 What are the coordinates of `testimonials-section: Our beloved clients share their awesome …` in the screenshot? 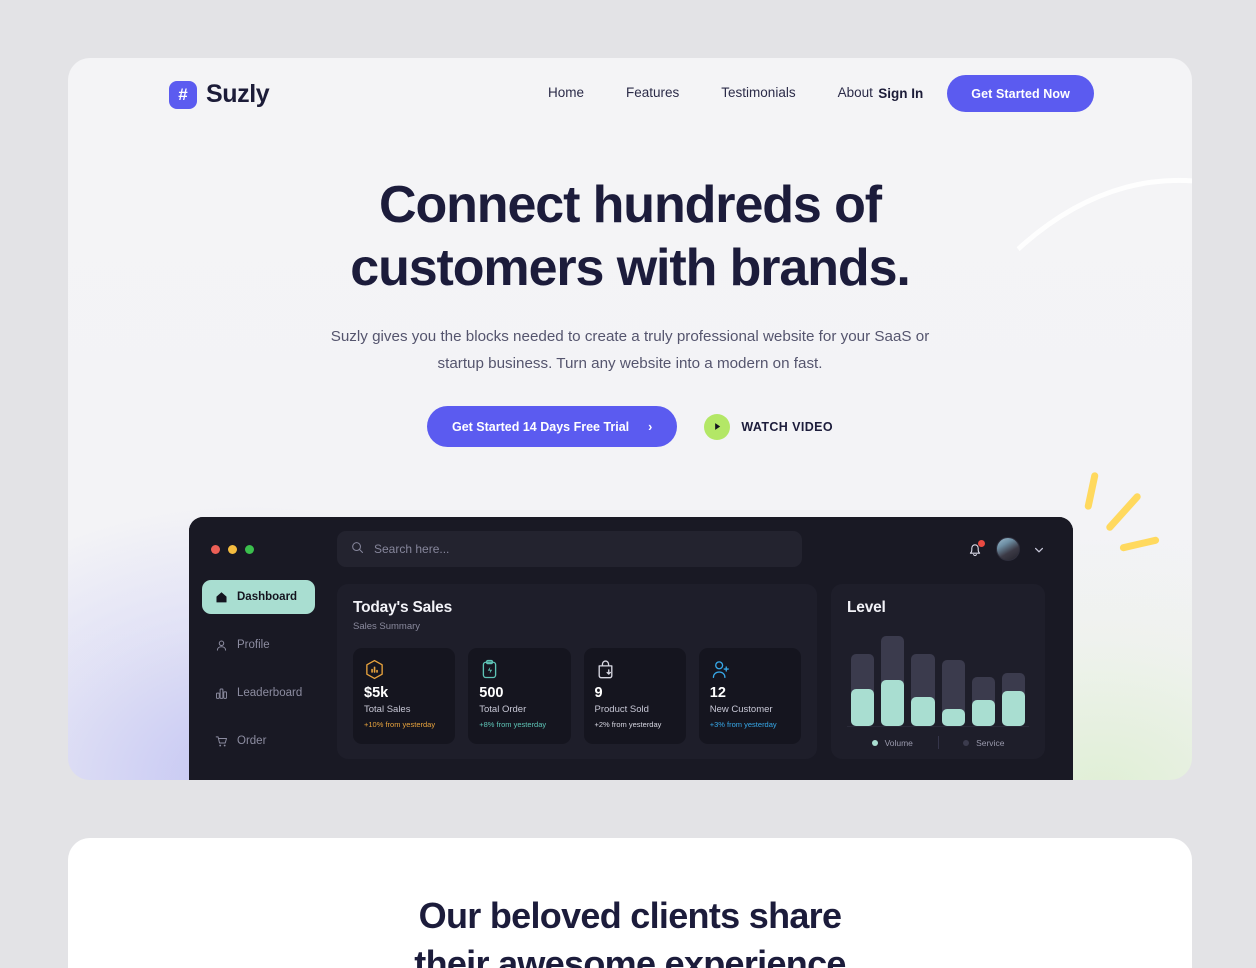 It's located at (630, 903).